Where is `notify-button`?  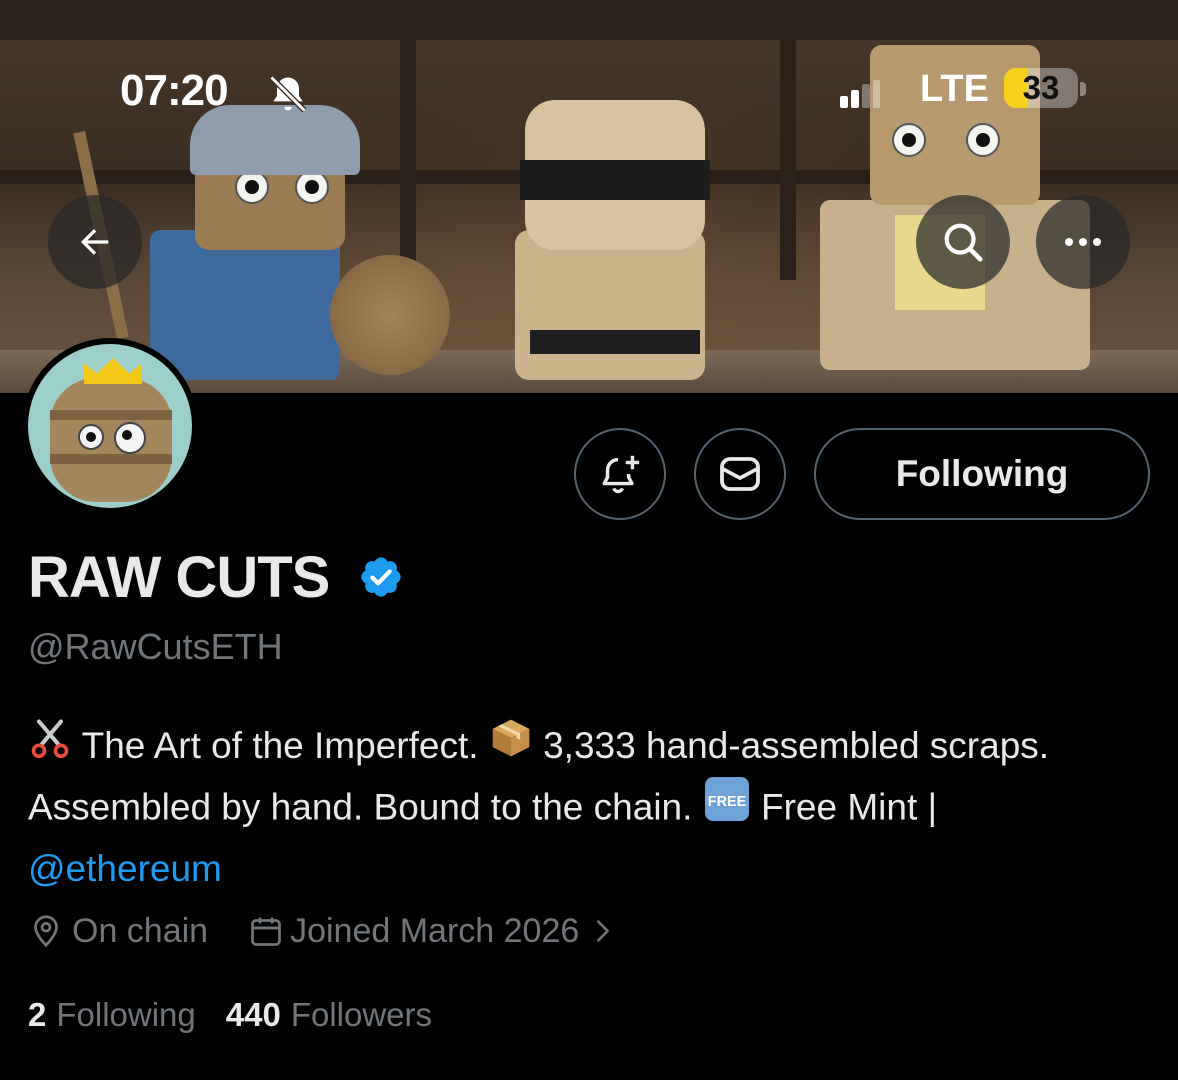 notify-button is located at coordinates (620, 474).